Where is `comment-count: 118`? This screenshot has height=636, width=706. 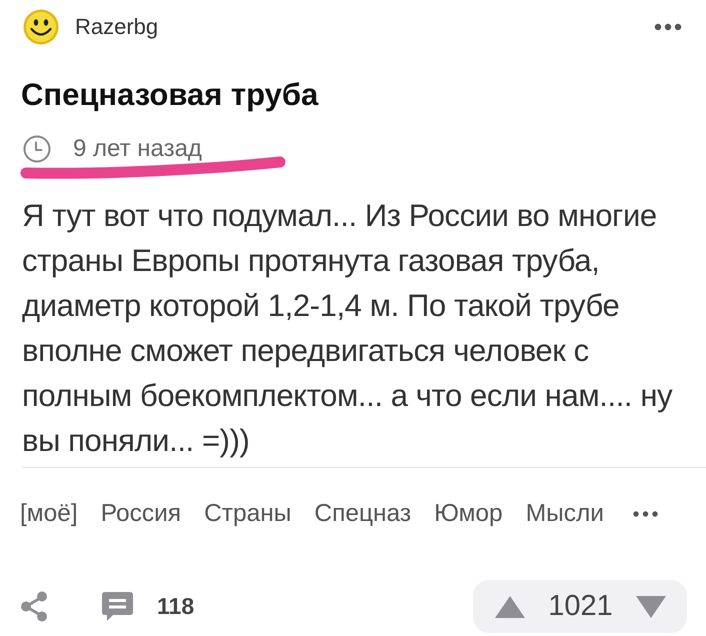 comment-count: 118 is located at coordinates (175, 606).